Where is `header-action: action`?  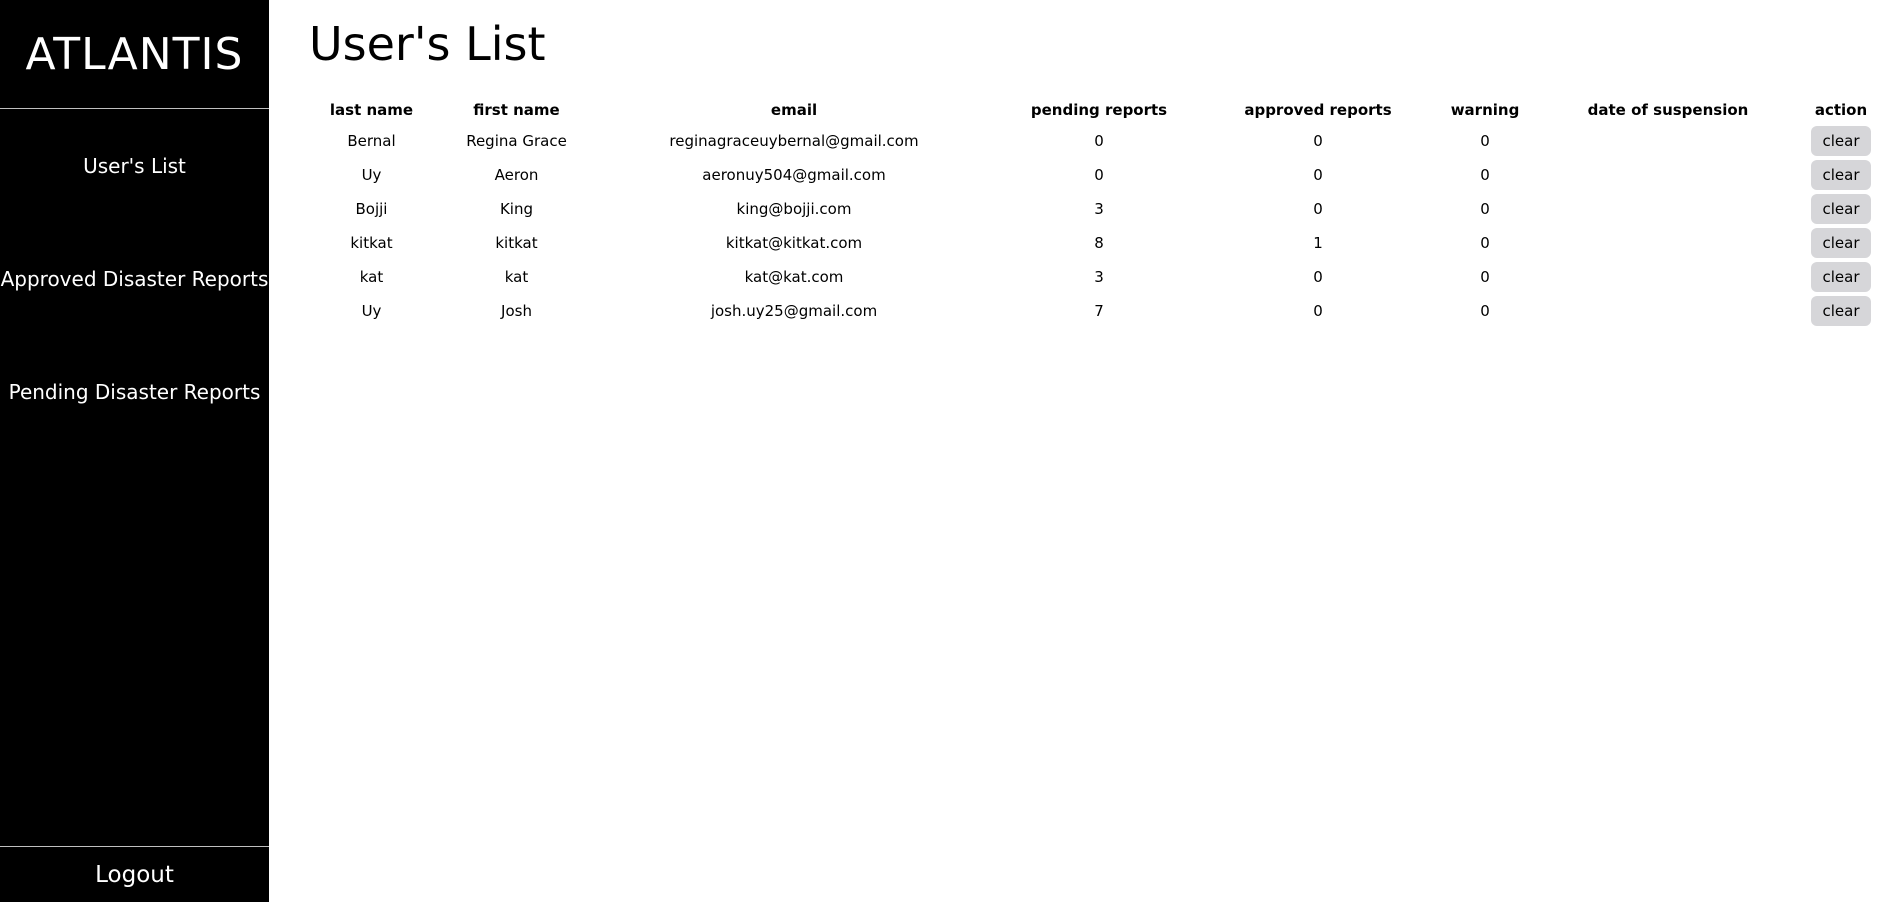
header-action: action is located at coordinates (1841, 110).